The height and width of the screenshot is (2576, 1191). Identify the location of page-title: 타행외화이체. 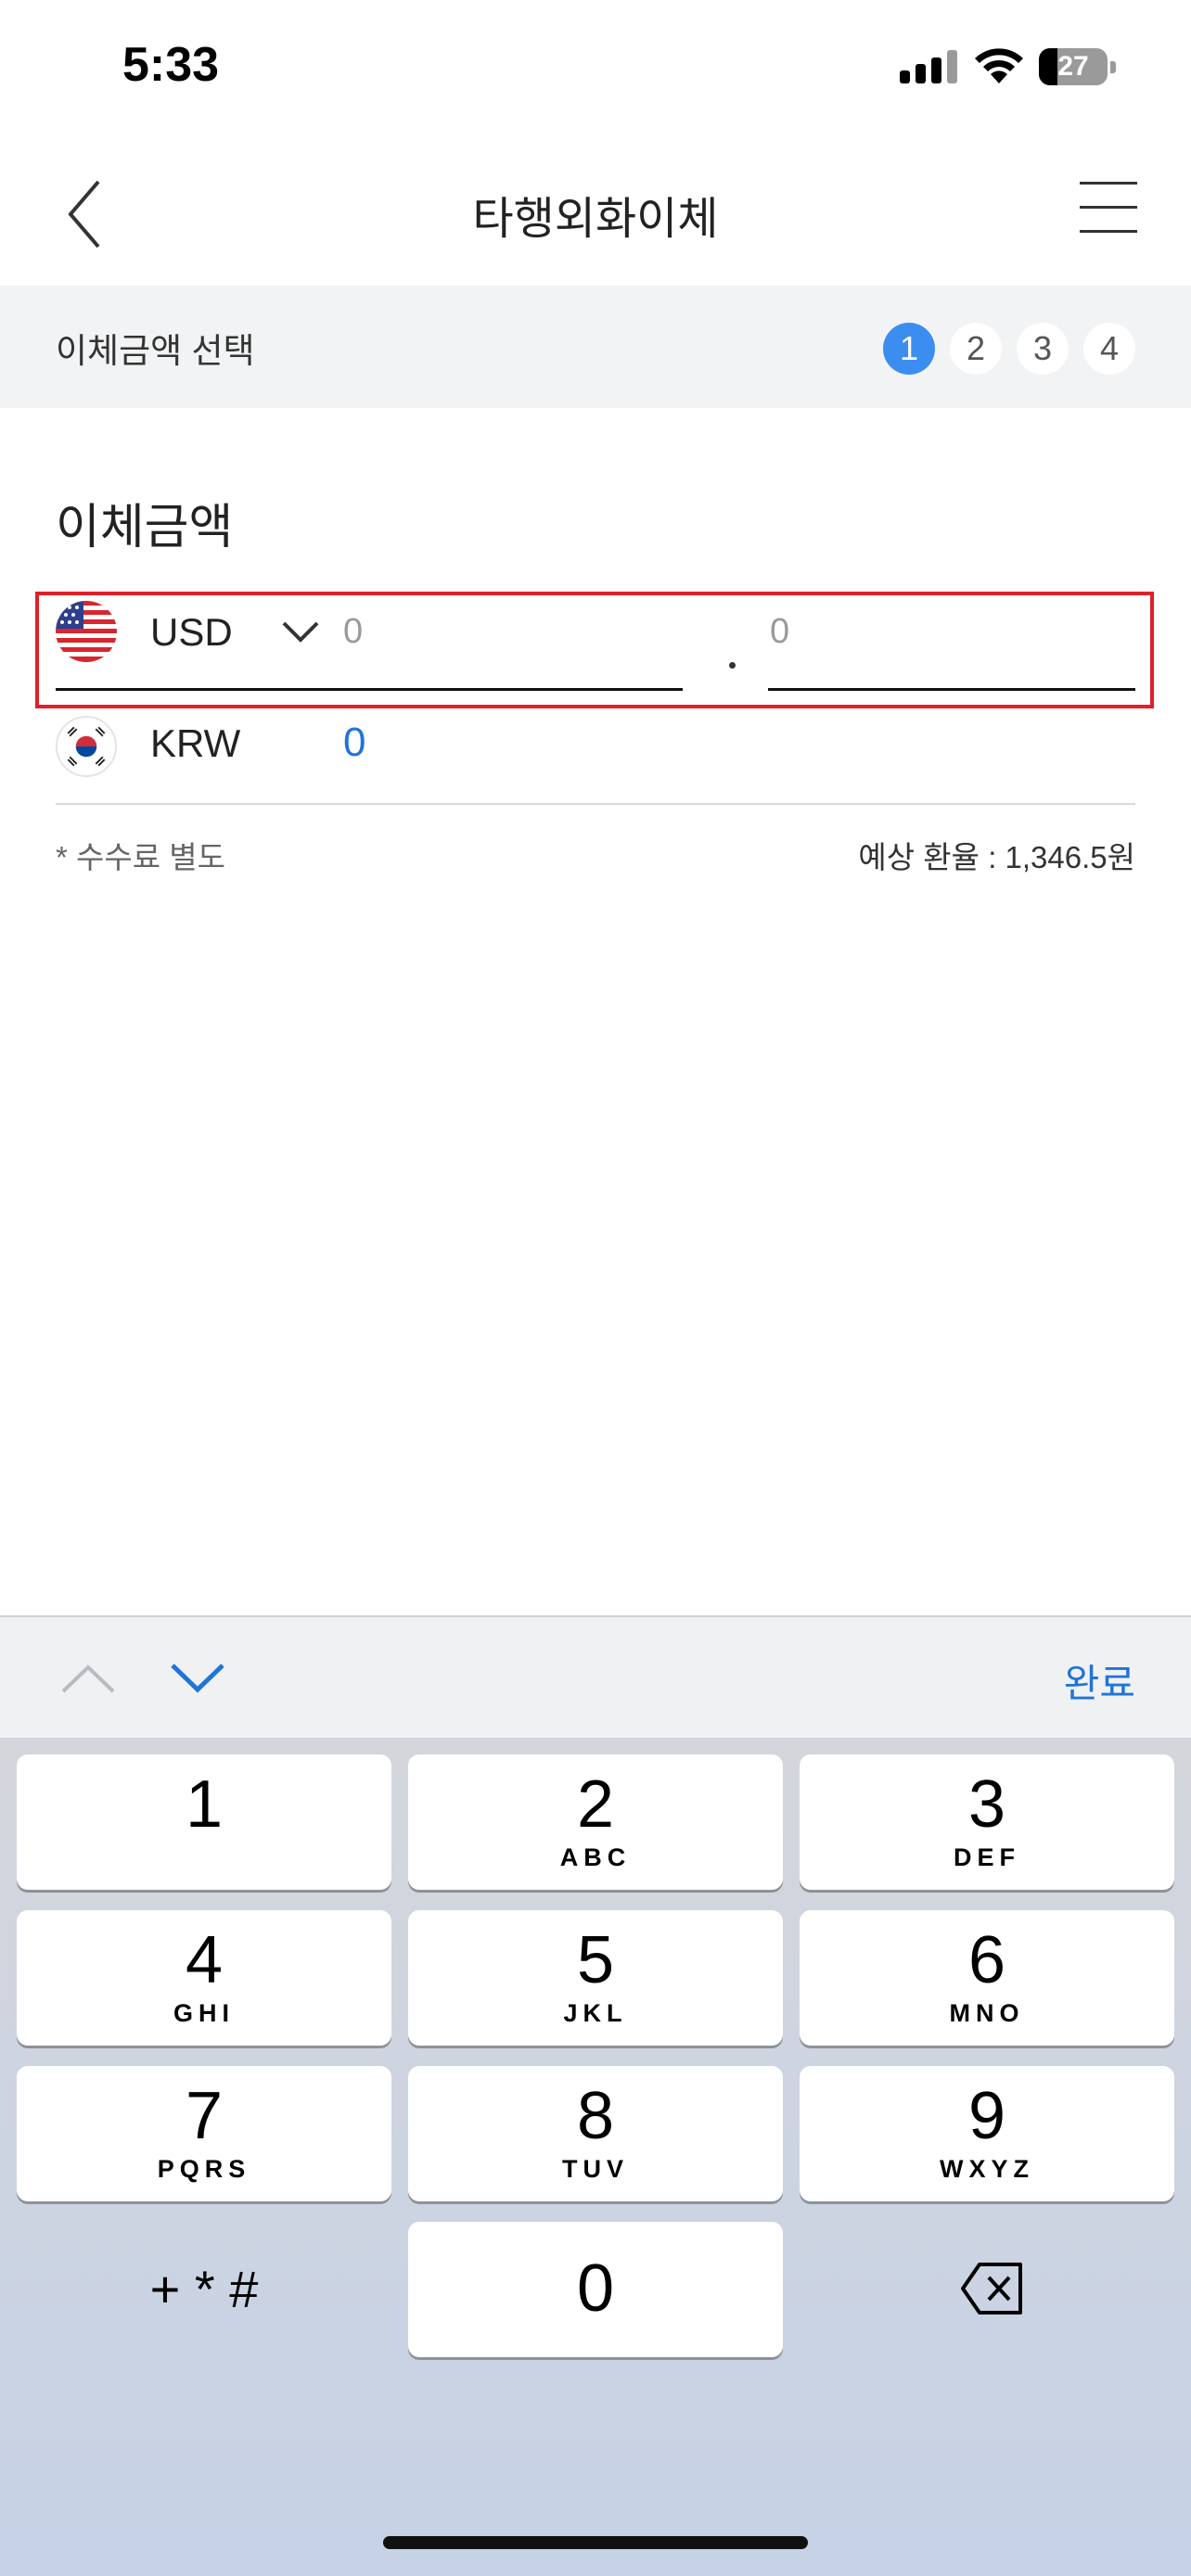
(595, 219).